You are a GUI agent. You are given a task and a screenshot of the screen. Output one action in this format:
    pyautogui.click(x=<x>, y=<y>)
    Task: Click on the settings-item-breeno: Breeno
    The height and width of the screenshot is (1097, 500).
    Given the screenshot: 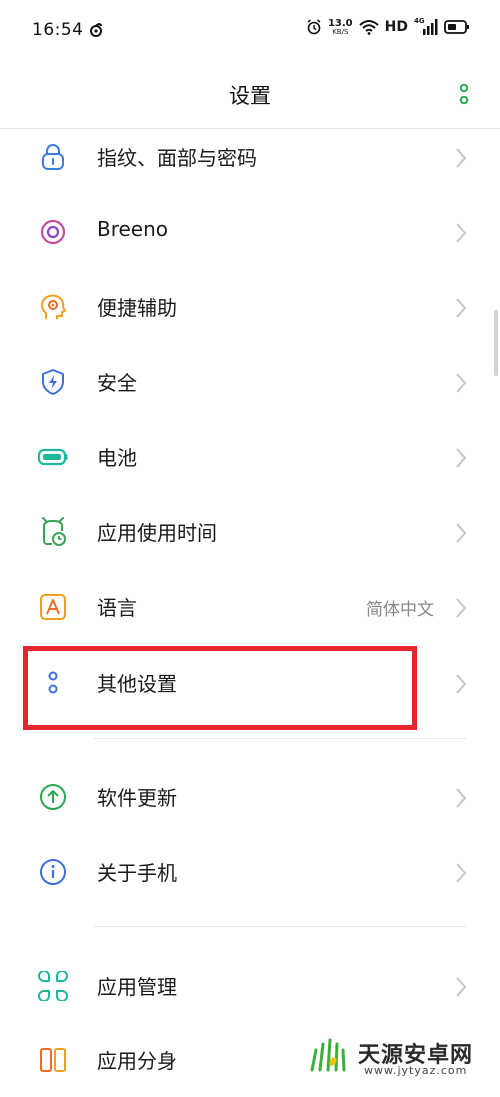 What is the action you would take?
    pyautogui.click(x=250, y=232)
    